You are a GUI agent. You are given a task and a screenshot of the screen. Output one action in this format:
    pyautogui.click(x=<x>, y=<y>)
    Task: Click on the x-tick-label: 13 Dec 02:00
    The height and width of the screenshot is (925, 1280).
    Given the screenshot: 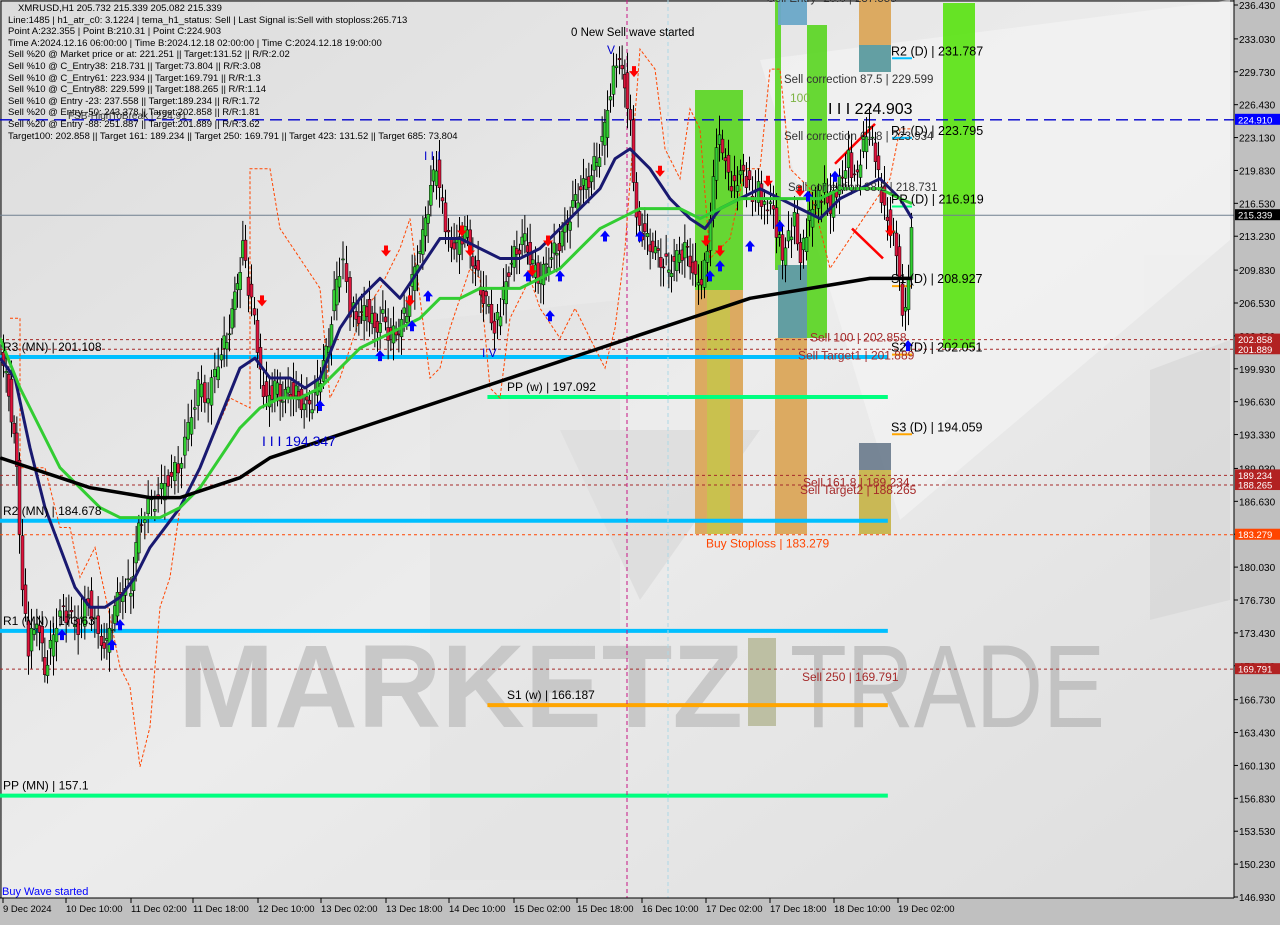 What is the action you would take?
    pyautogui.click(x=349, y=909)
    